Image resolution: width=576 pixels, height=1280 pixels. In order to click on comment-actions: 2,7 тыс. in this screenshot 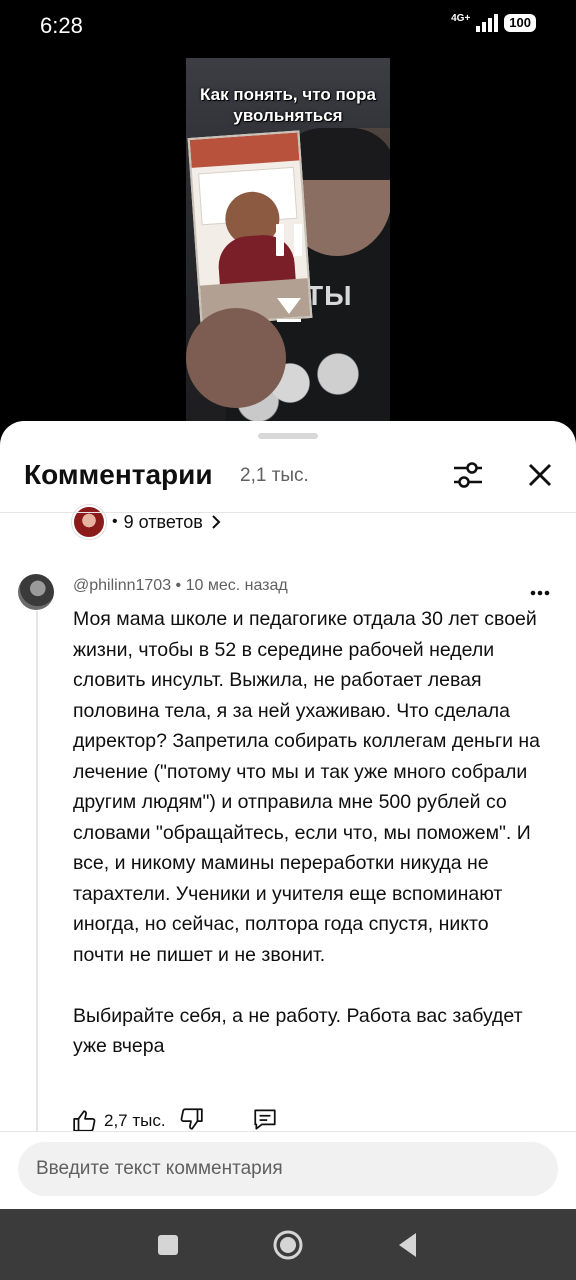, I will do `click(175, 1121)`.